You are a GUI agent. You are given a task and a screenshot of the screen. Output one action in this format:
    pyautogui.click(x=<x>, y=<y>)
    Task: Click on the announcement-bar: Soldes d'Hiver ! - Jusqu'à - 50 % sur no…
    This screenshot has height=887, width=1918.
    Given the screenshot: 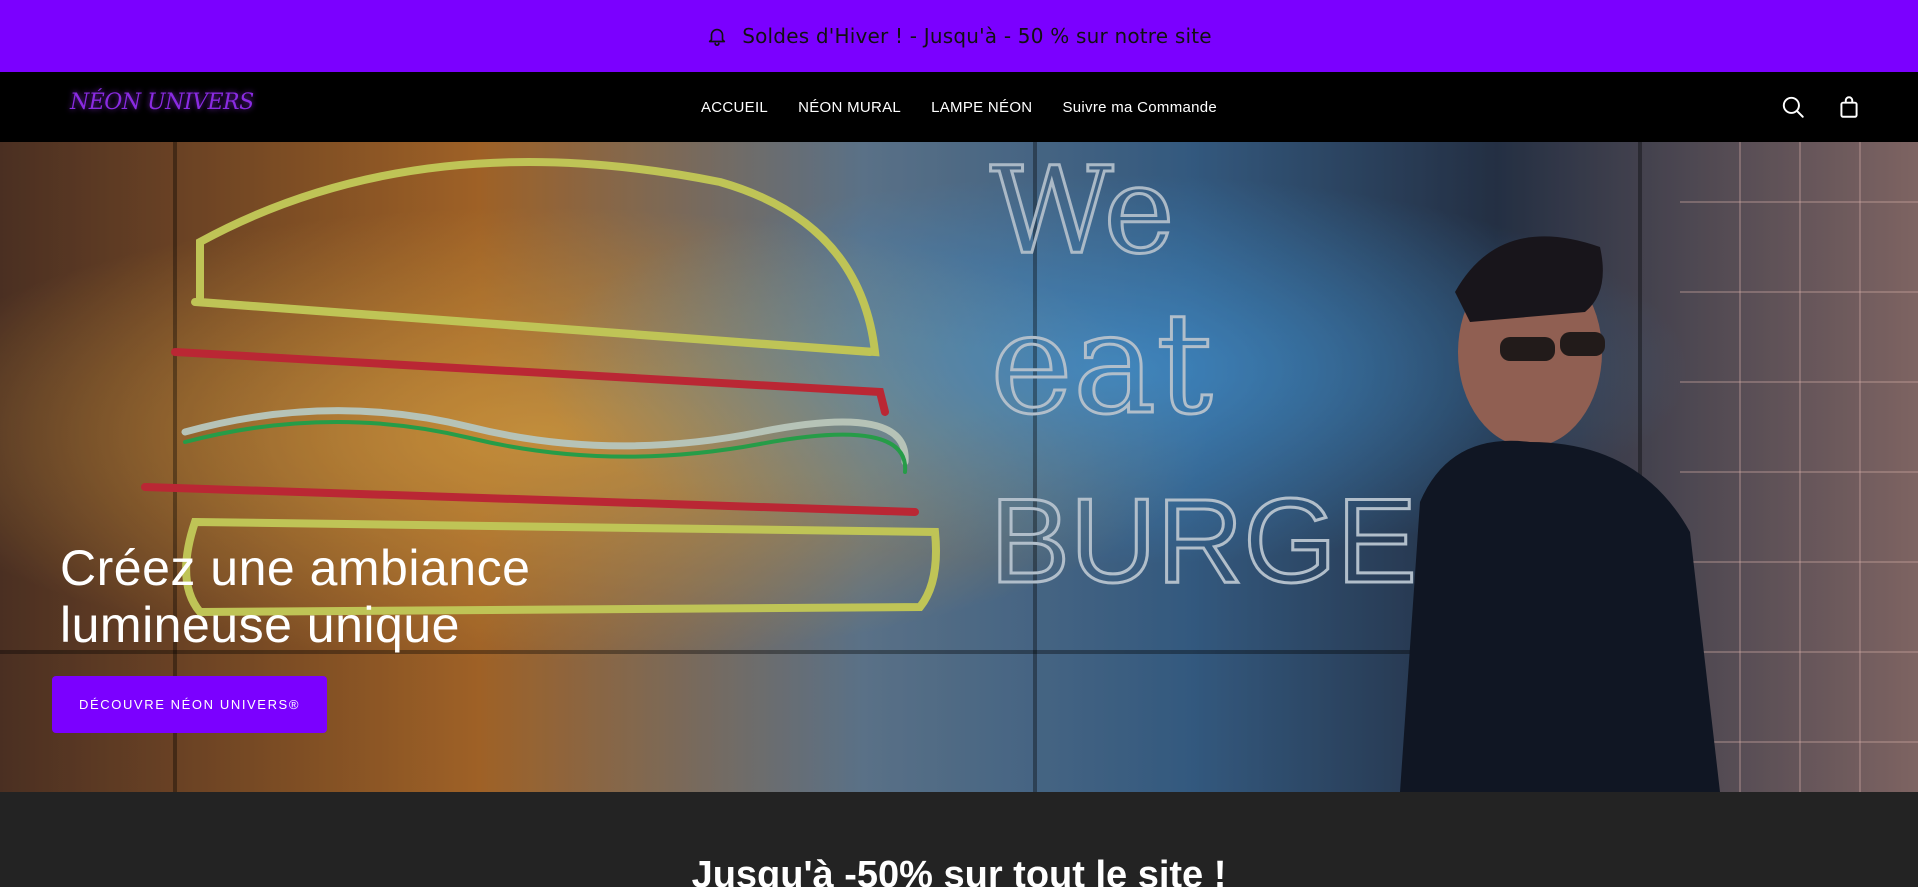 What is the action you would take?
    pyautogui.click(x=959, y=36)
    